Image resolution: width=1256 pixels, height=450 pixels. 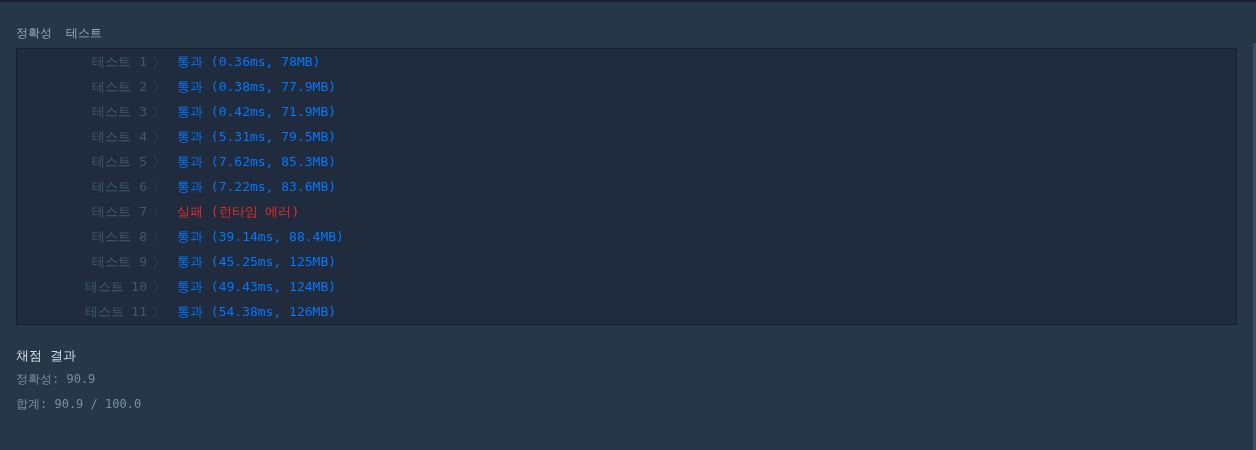 What do you see at coordinates (257, 186) in the screenshot?
I see `test-result: 통과 (7.22ms, 83.6MB)` at bounding box center [257, 186].